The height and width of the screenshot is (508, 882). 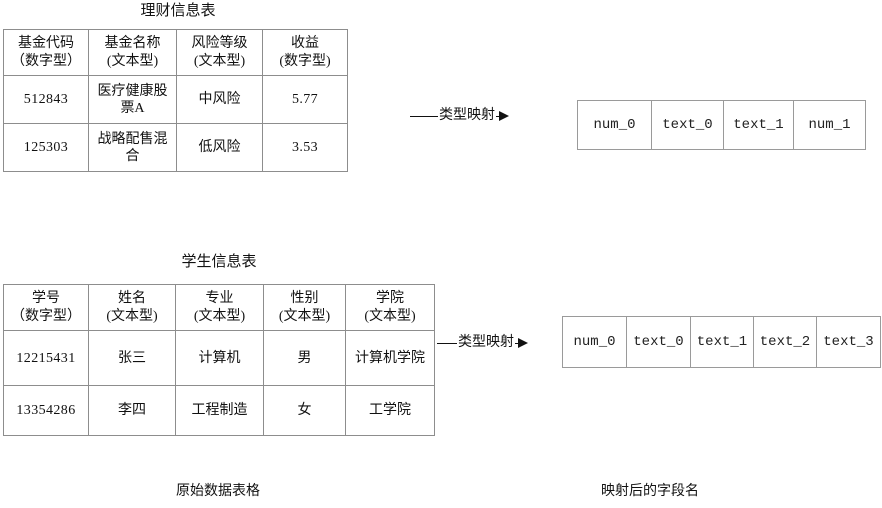 What do you see at coordinates (132, 52) in the screenshot?
I see `fund-header-cell-1: 基金名称 (文本型)` at bounding box center [132, 52].